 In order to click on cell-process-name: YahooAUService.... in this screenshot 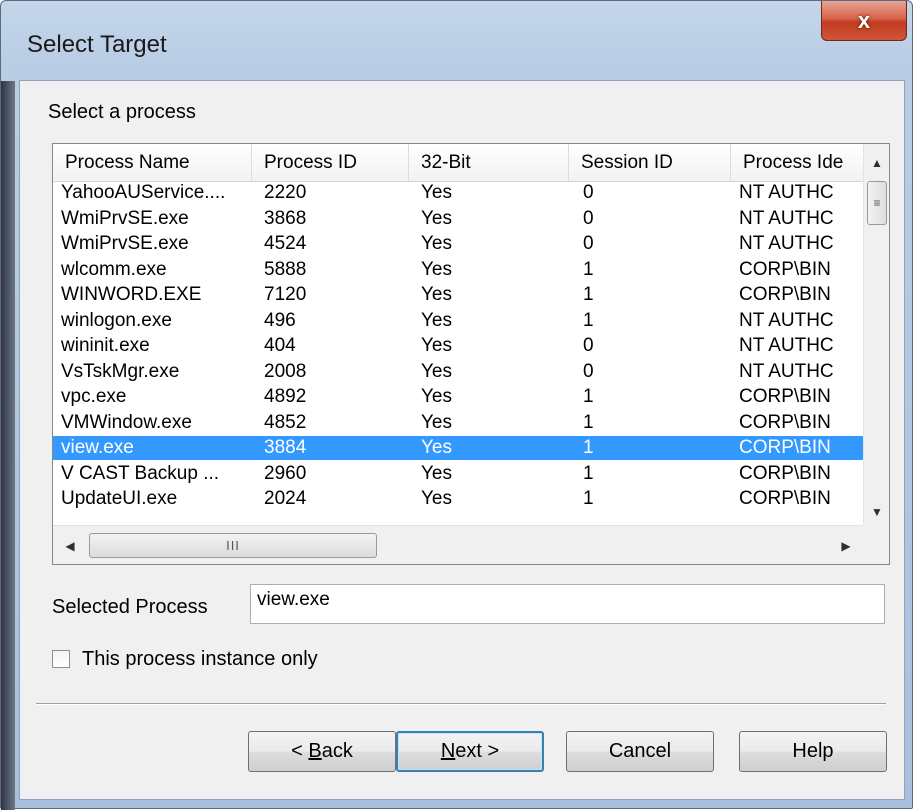, I will do `click(143, 192)`.